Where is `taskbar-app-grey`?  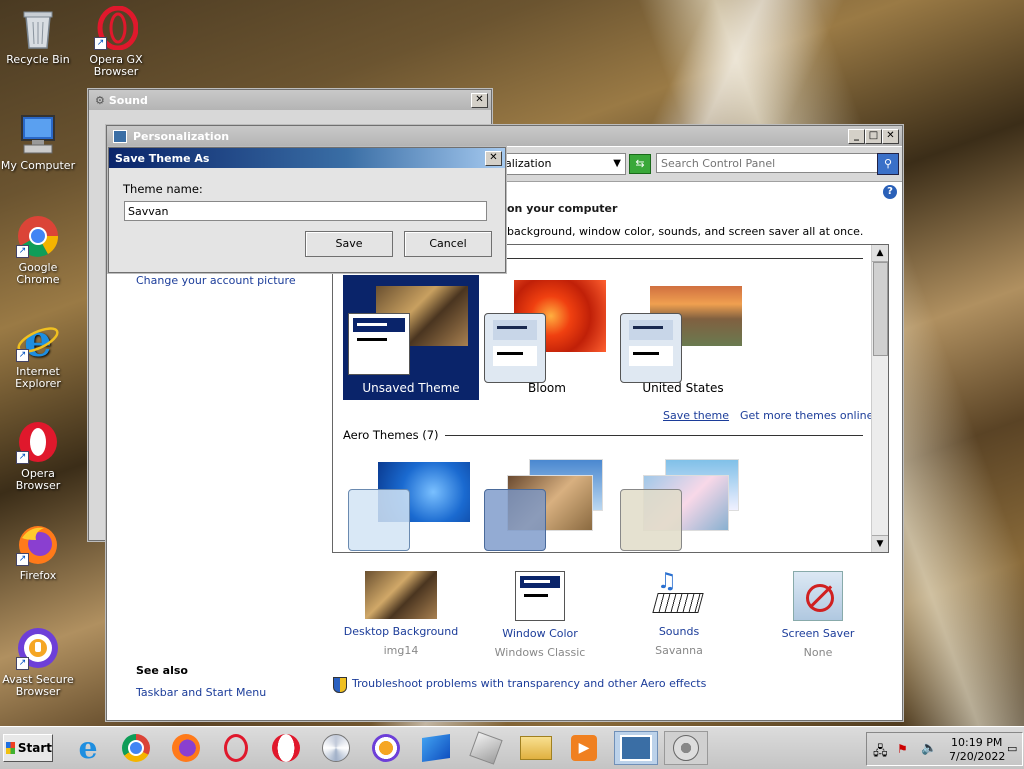 taskbar-app-grey is located at coordinates (486, 748).